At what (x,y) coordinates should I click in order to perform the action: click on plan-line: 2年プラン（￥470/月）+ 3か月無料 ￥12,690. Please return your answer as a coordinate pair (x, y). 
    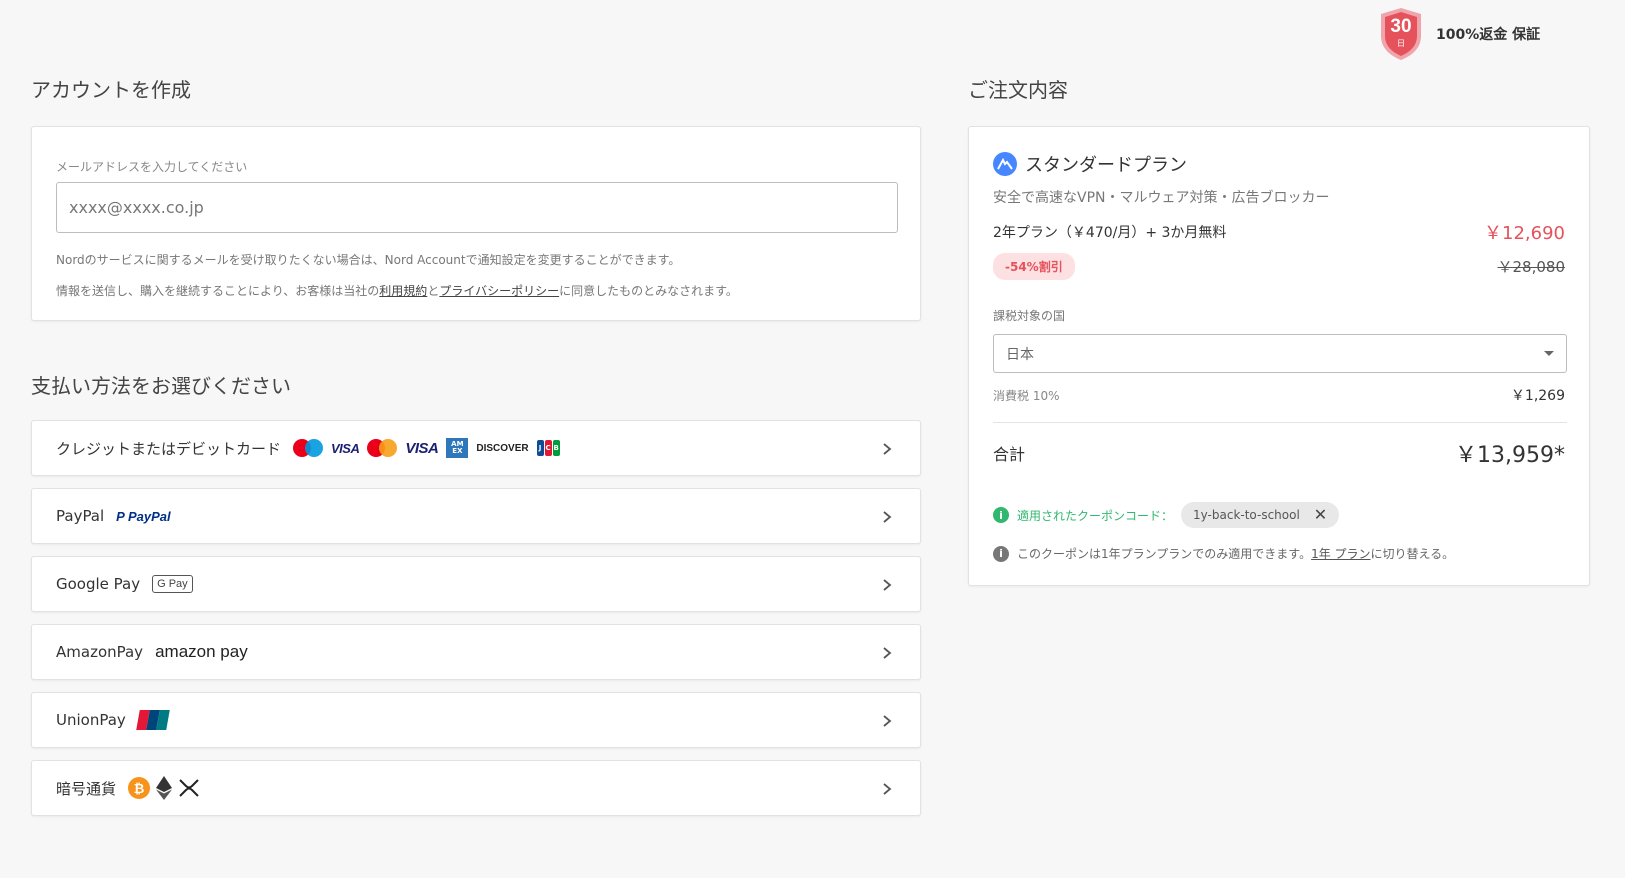
    Looking at the image, I should click on (1279, 232).